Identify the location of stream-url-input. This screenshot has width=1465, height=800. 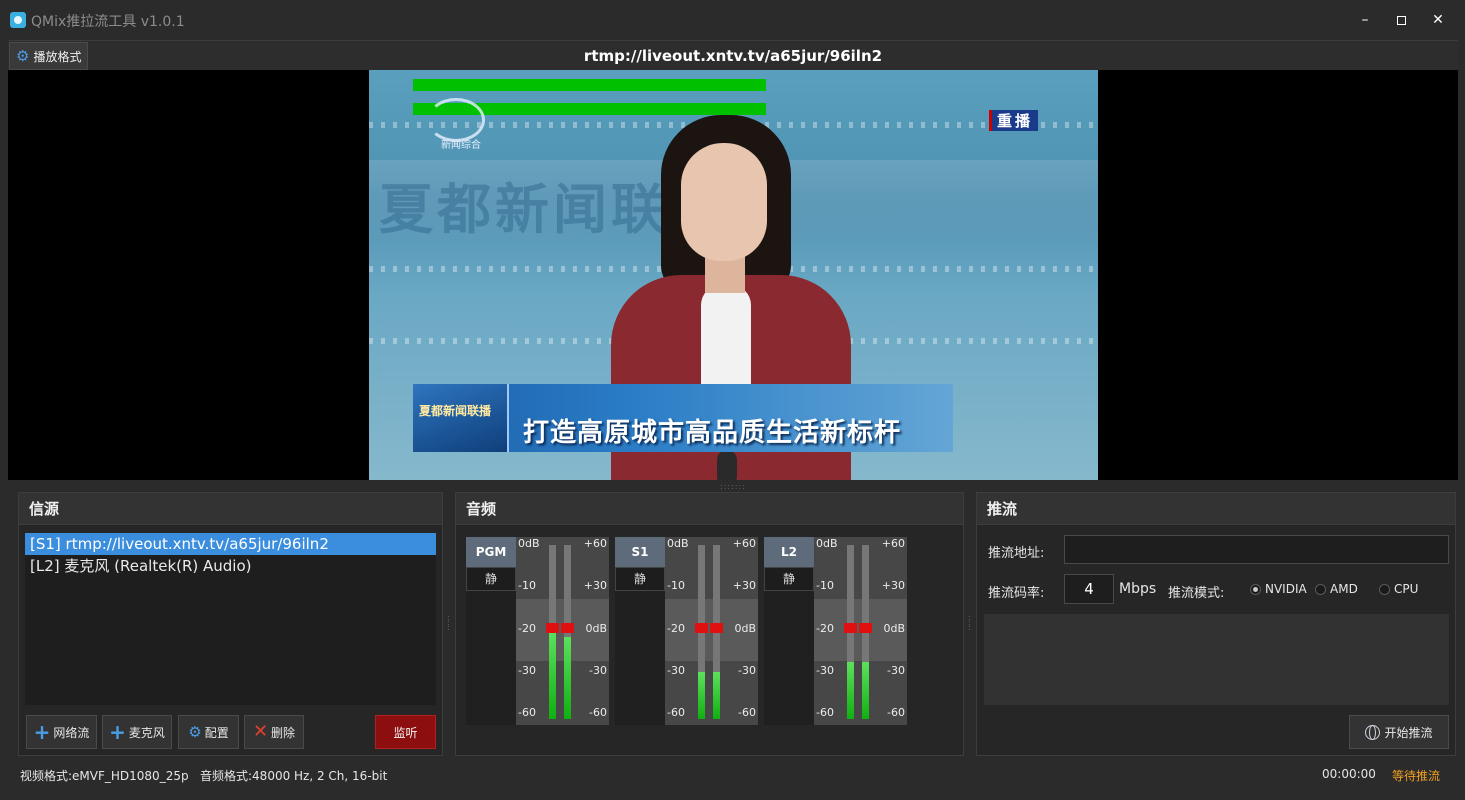
(1256, 549).